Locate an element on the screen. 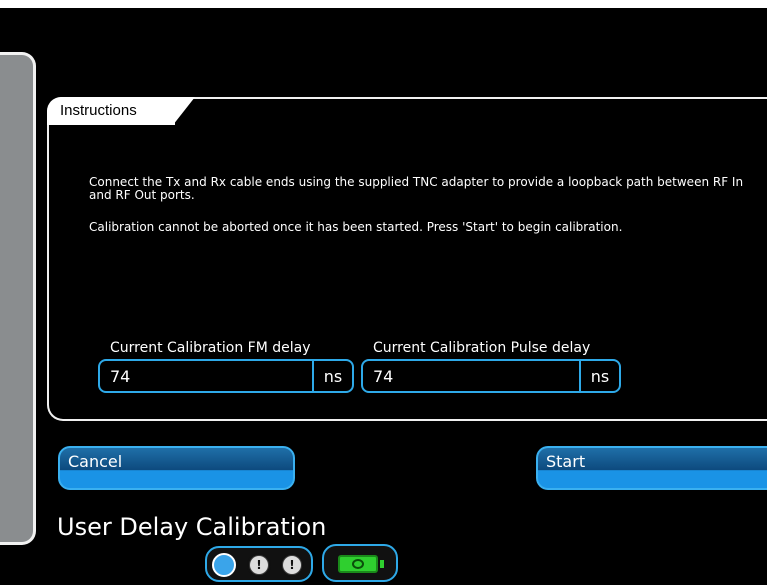 Image resolution: width=767 pixels, height=585 pixels. fm-delay-label: Current Calibration FM delay is located at coordinates (210, 348).